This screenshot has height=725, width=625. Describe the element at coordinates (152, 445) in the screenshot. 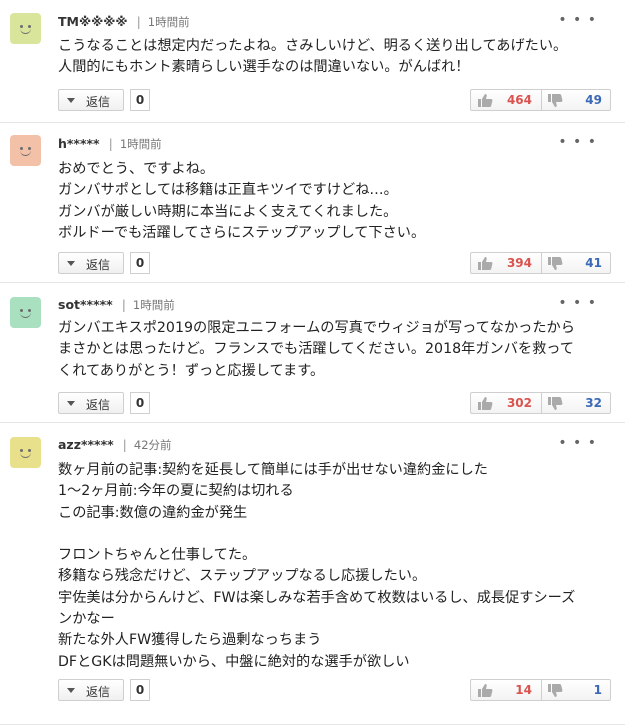

I see `comment-timestamp: 42分前` at that location.